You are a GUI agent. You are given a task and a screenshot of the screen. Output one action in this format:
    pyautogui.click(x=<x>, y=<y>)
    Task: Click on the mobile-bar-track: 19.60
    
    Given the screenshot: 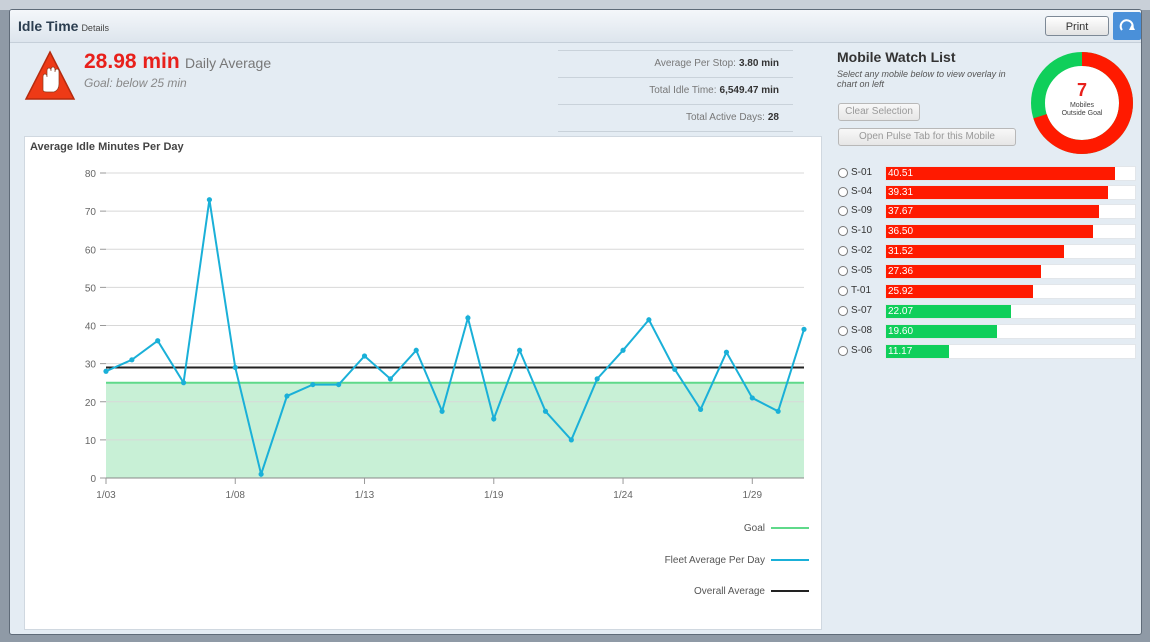 What is the action you would take?
    pyautogui.click(x=1010, y=331)
    